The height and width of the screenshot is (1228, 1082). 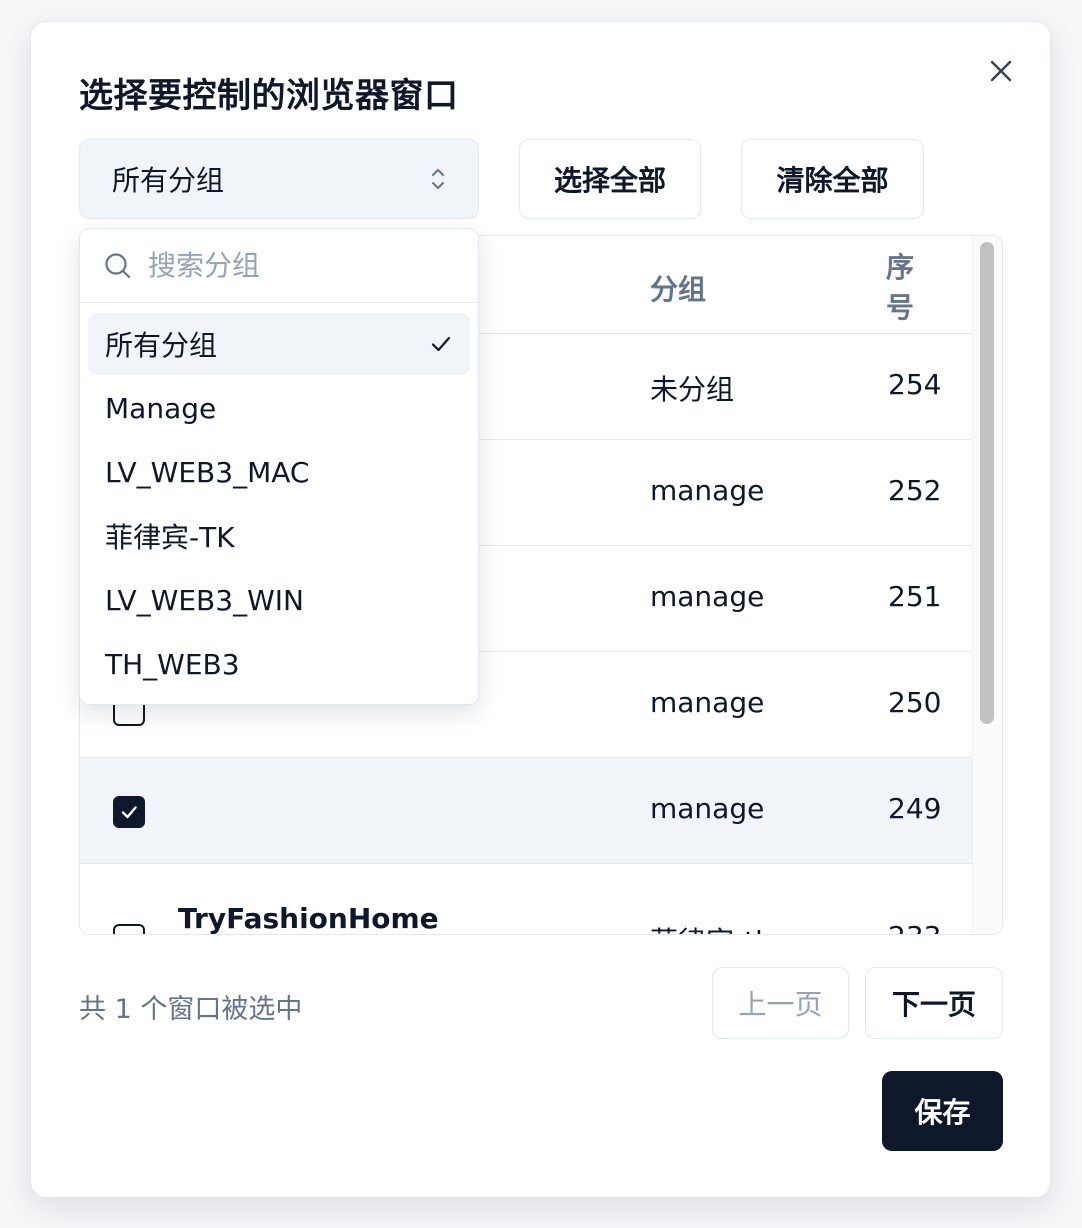 I want to click on dropdown-item-lv-web3-win: LV_WEB3_WIN, so click(x=279, y=600).